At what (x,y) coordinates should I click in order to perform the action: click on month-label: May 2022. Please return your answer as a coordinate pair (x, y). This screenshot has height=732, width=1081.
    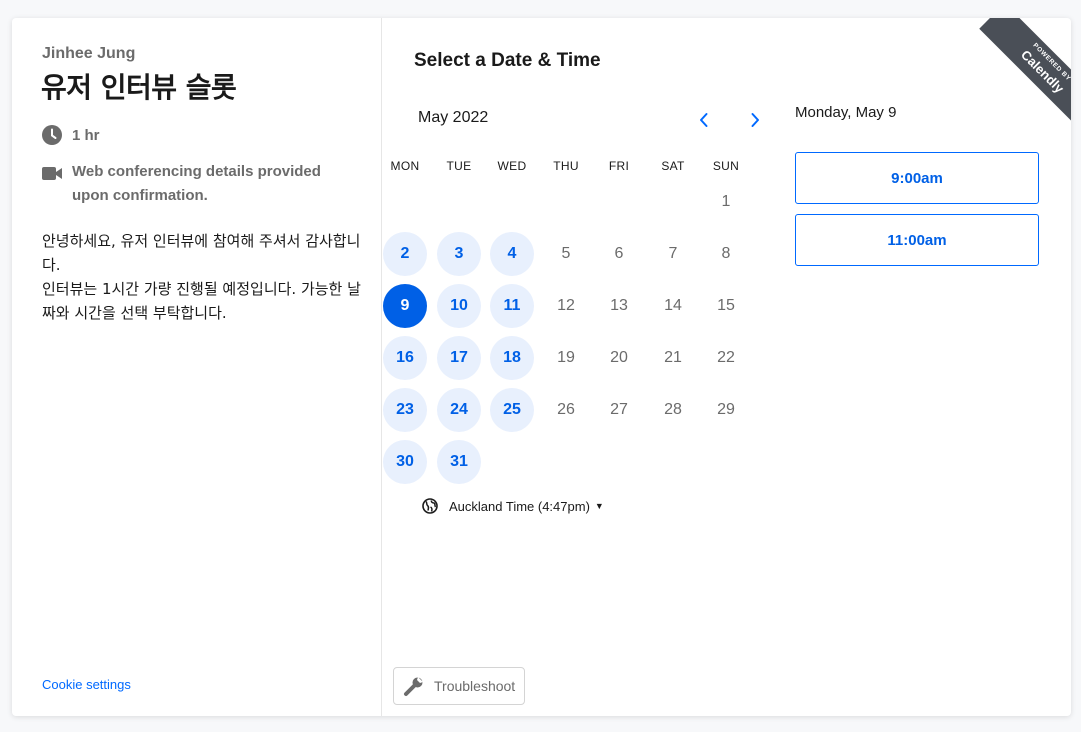
    Looking at the image, I should click on (453, 117).